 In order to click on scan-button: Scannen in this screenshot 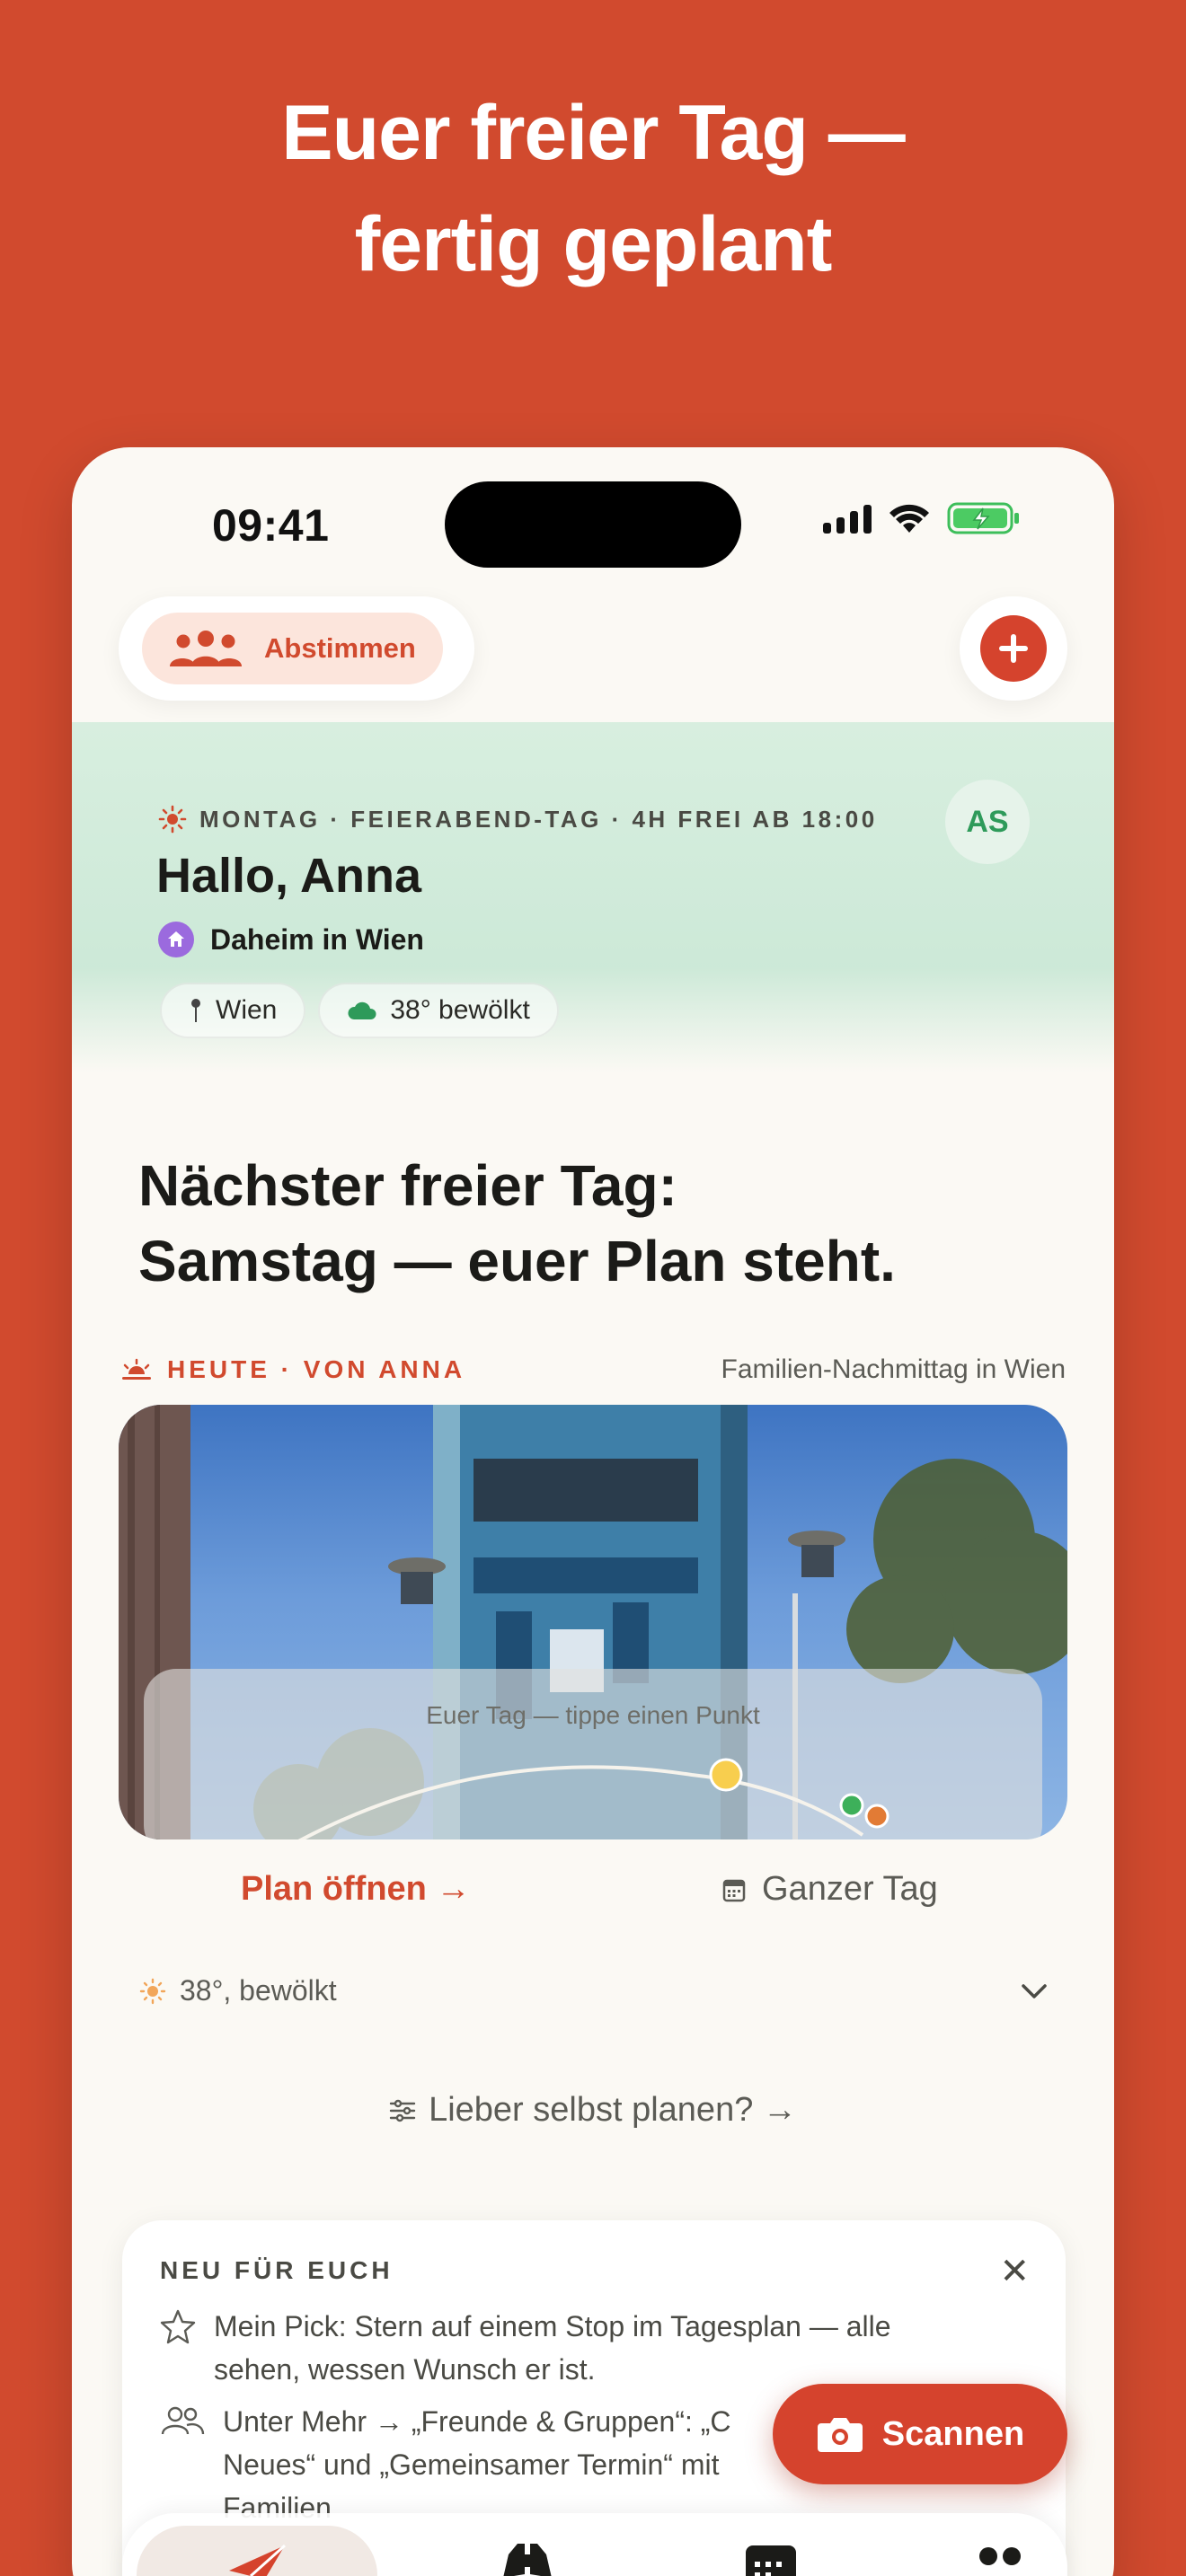, I will do `click(920, 2434)`.